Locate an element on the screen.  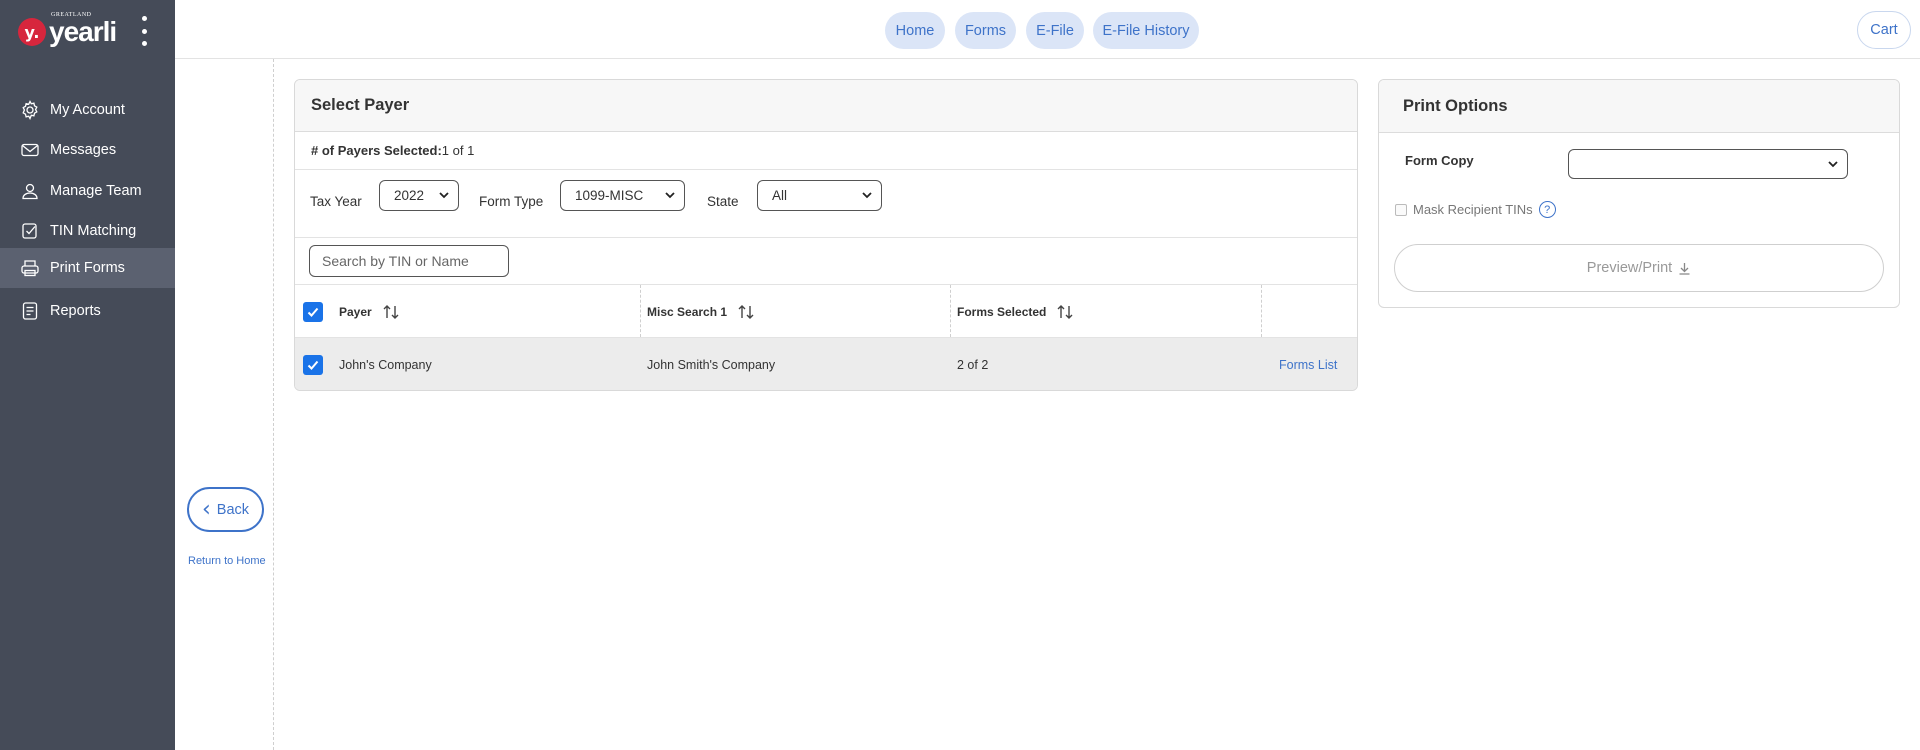
tax-year-value: 2022 is located at coordinates (409, 195).